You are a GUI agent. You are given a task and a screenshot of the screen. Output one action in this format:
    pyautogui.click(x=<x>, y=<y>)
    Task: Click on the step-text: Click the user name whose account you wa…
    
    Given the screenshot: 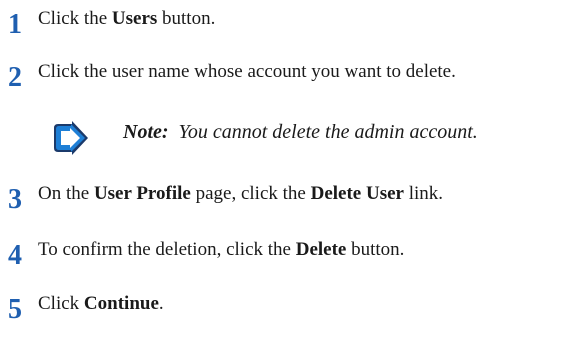 What is the action you would take?
    pyautogui.click(x=247, y=71)
    